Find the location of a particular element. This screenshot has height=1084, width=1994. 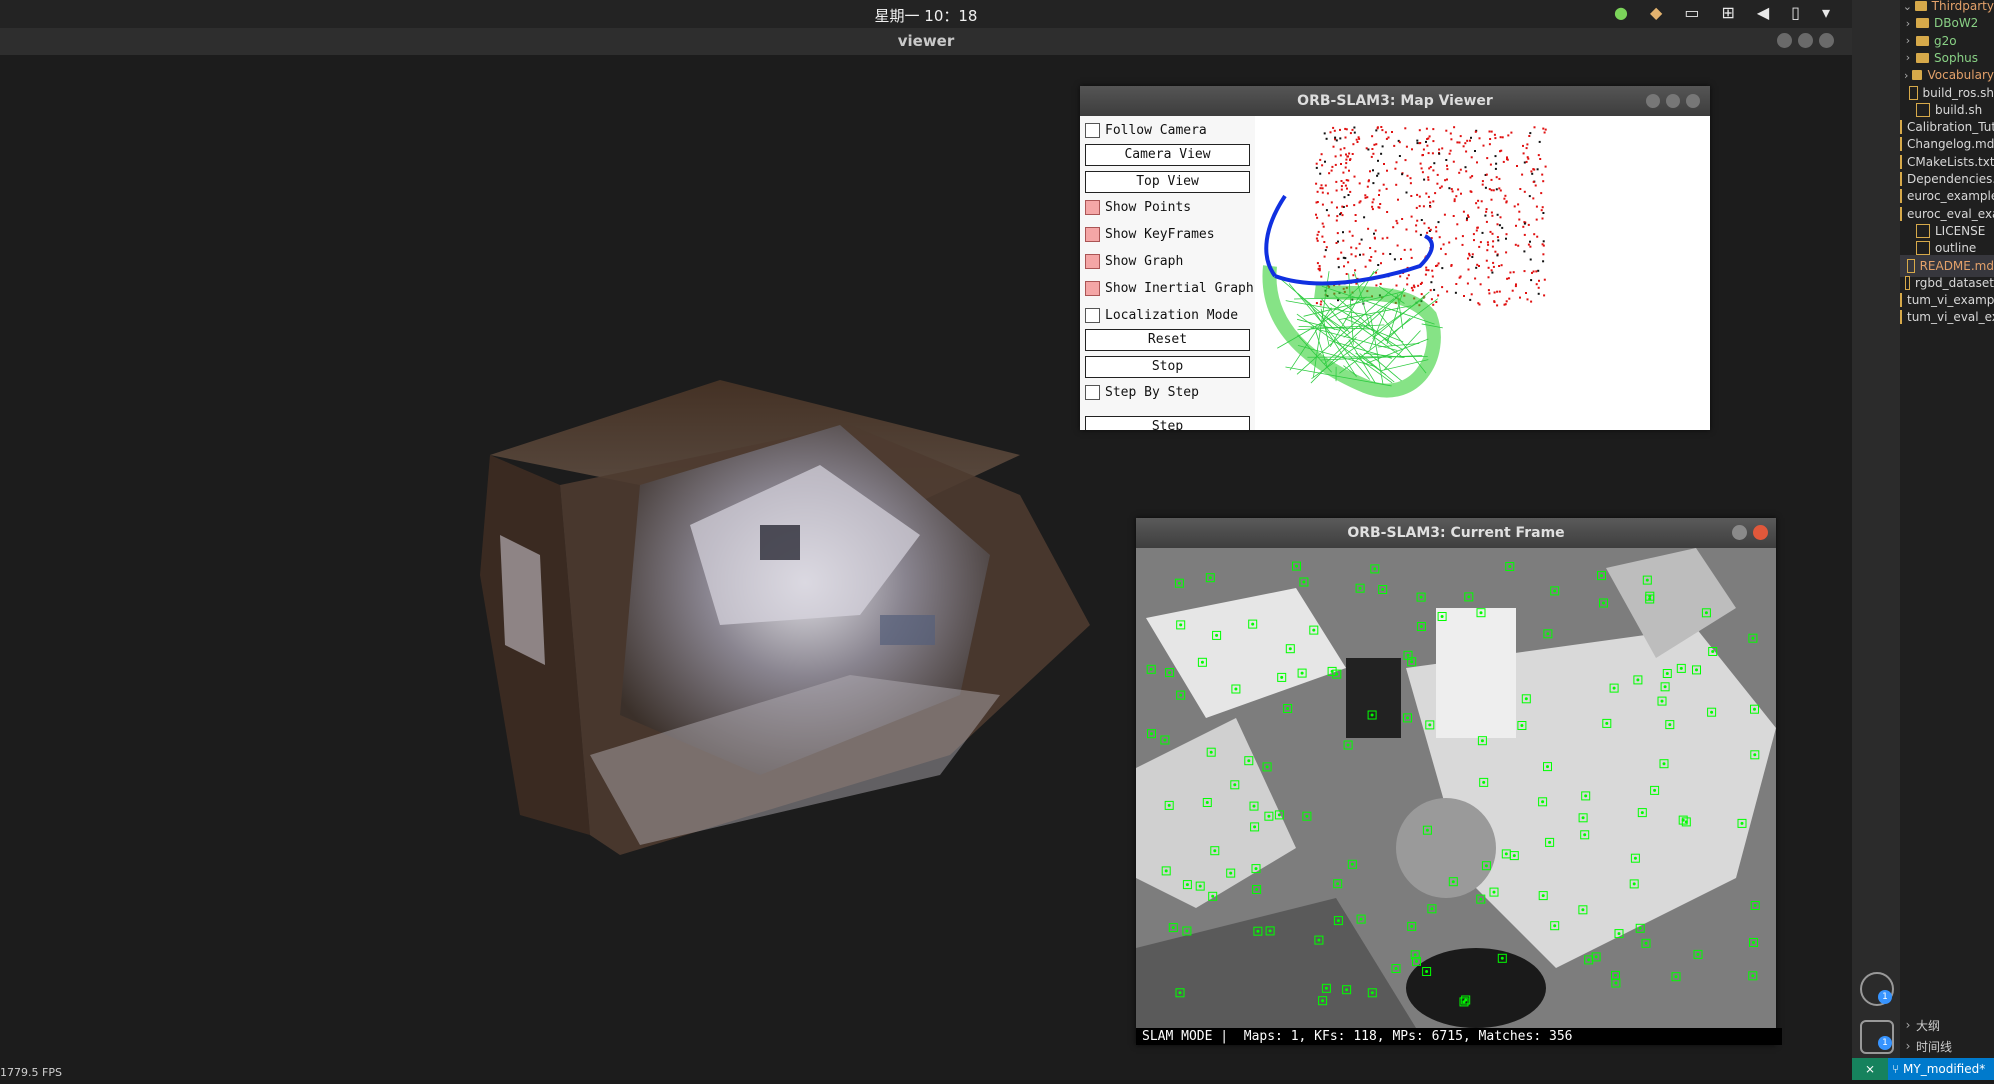

show-graph-checkbox: Show Graph is located at coordinates (1134, 261).